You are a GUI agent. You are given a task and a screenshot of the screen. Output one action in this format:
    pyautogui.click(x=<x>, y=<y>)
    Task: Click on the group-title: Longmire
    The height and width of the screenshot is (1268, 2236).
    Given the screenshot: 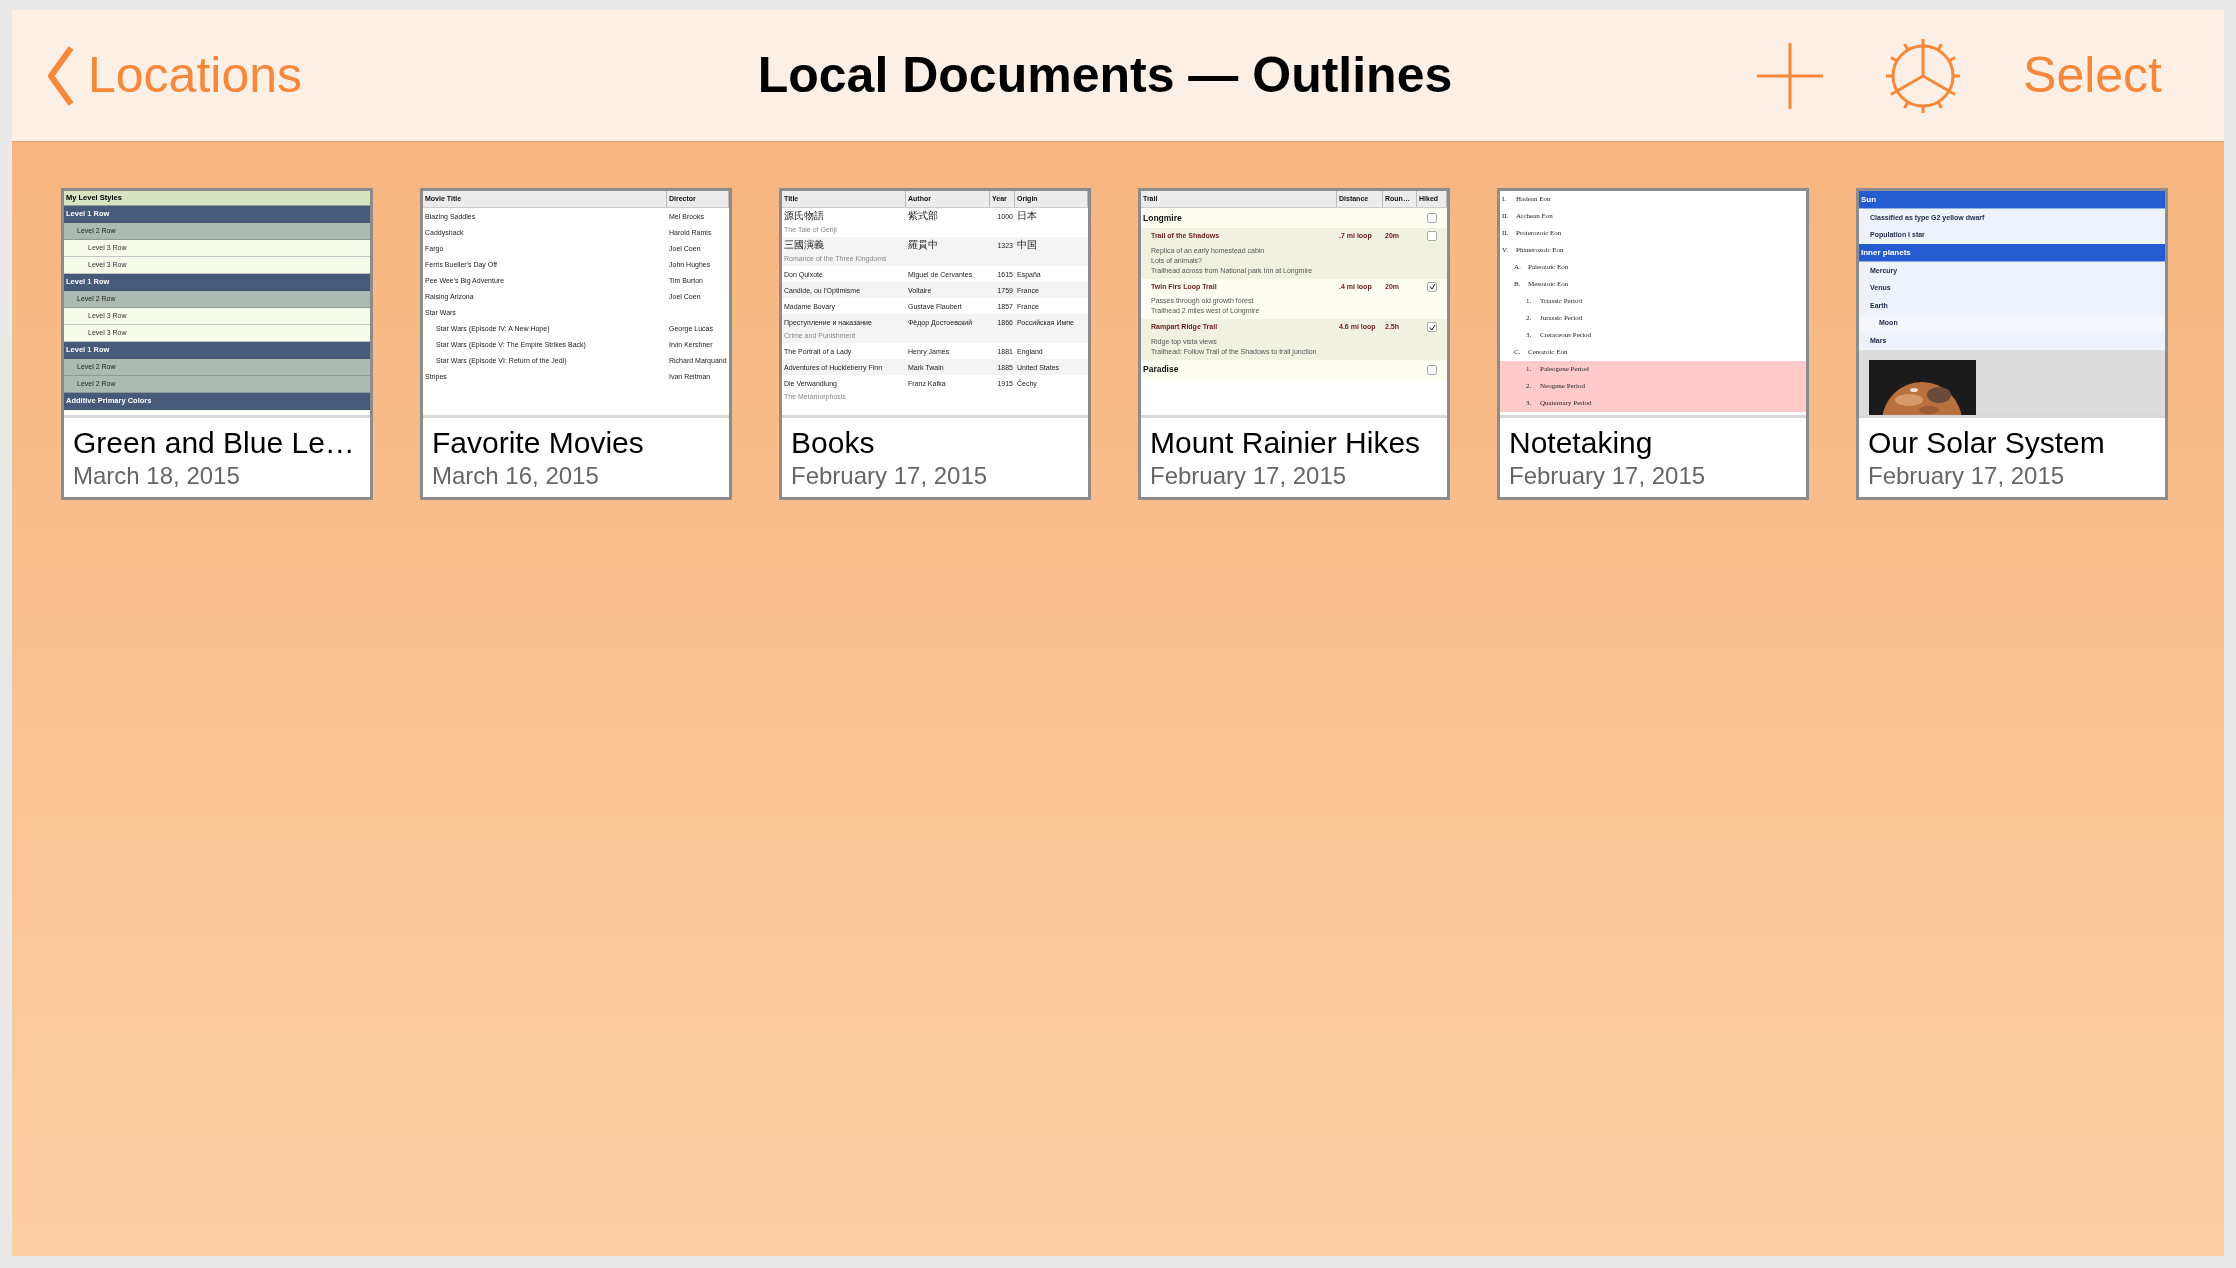 What is the action you would take?
    pyautogui.click(x=1162, y=218)
    